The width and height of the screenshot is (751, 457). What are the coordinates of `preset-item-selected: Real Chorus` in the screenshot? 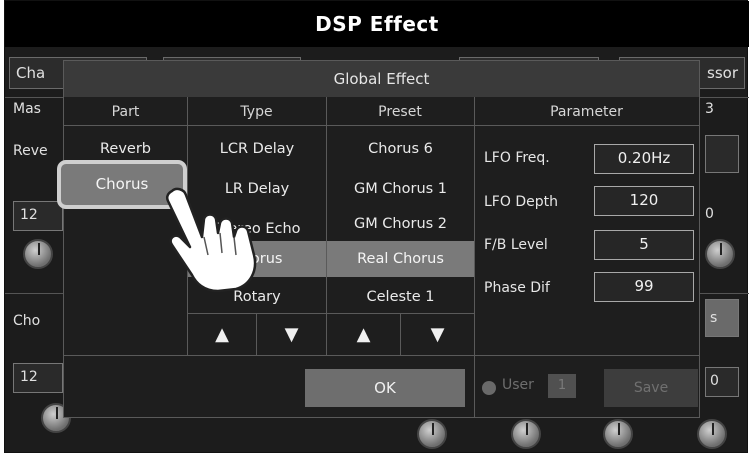 It's located at (400, 259).